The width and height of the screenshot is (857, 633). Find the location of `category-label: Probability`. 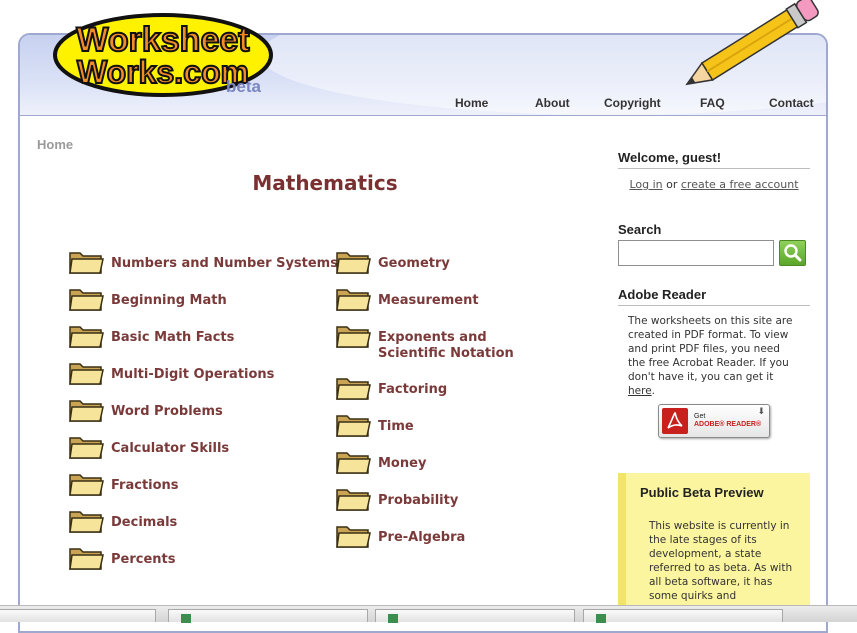

category-label: Probability is located at coordinates (418, 500).